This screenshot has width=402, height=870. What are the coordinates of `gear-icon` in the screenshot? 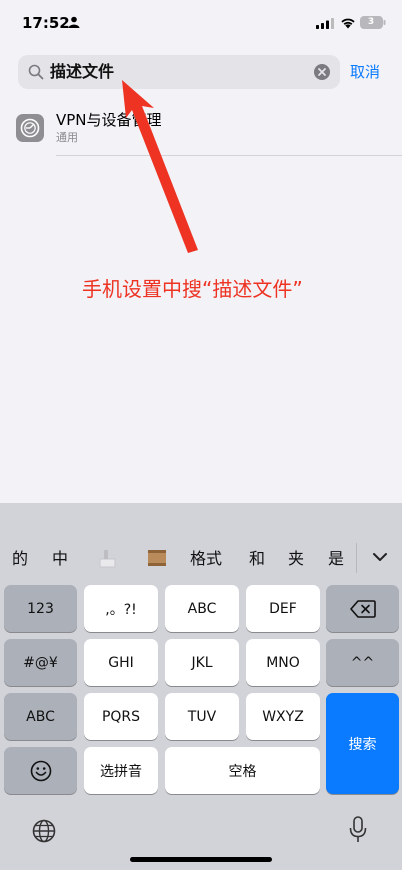 It's located at (30, 128).